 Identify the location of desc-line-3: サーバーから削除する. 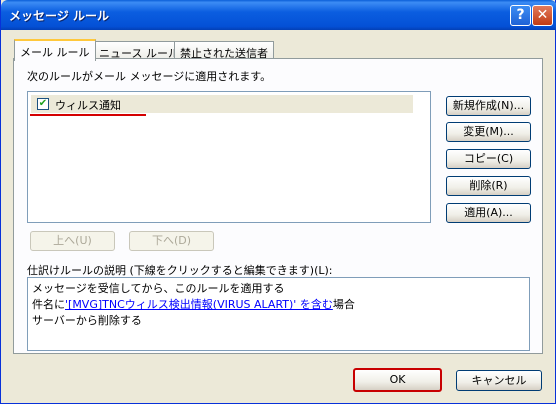
(87, 320).